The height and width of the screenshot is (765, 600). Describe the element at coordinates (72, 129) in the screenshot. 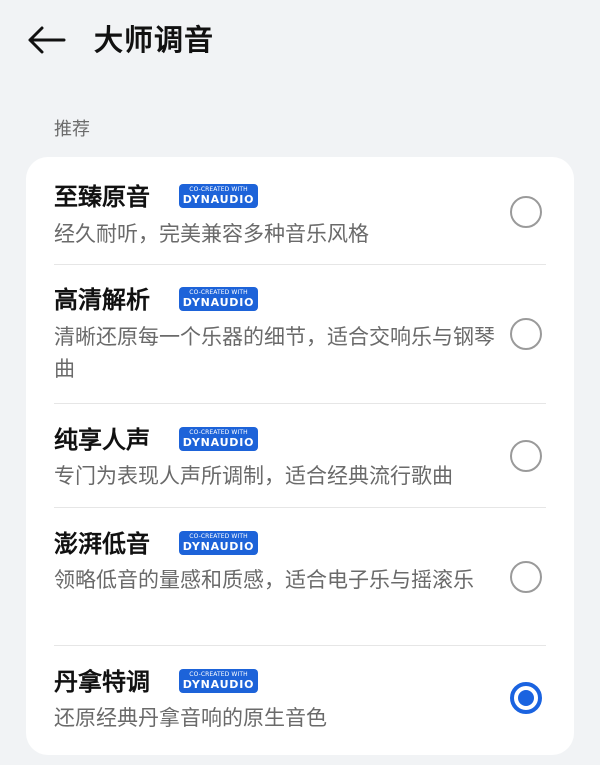

I see `section-label-recommended: 推荐` at that location.